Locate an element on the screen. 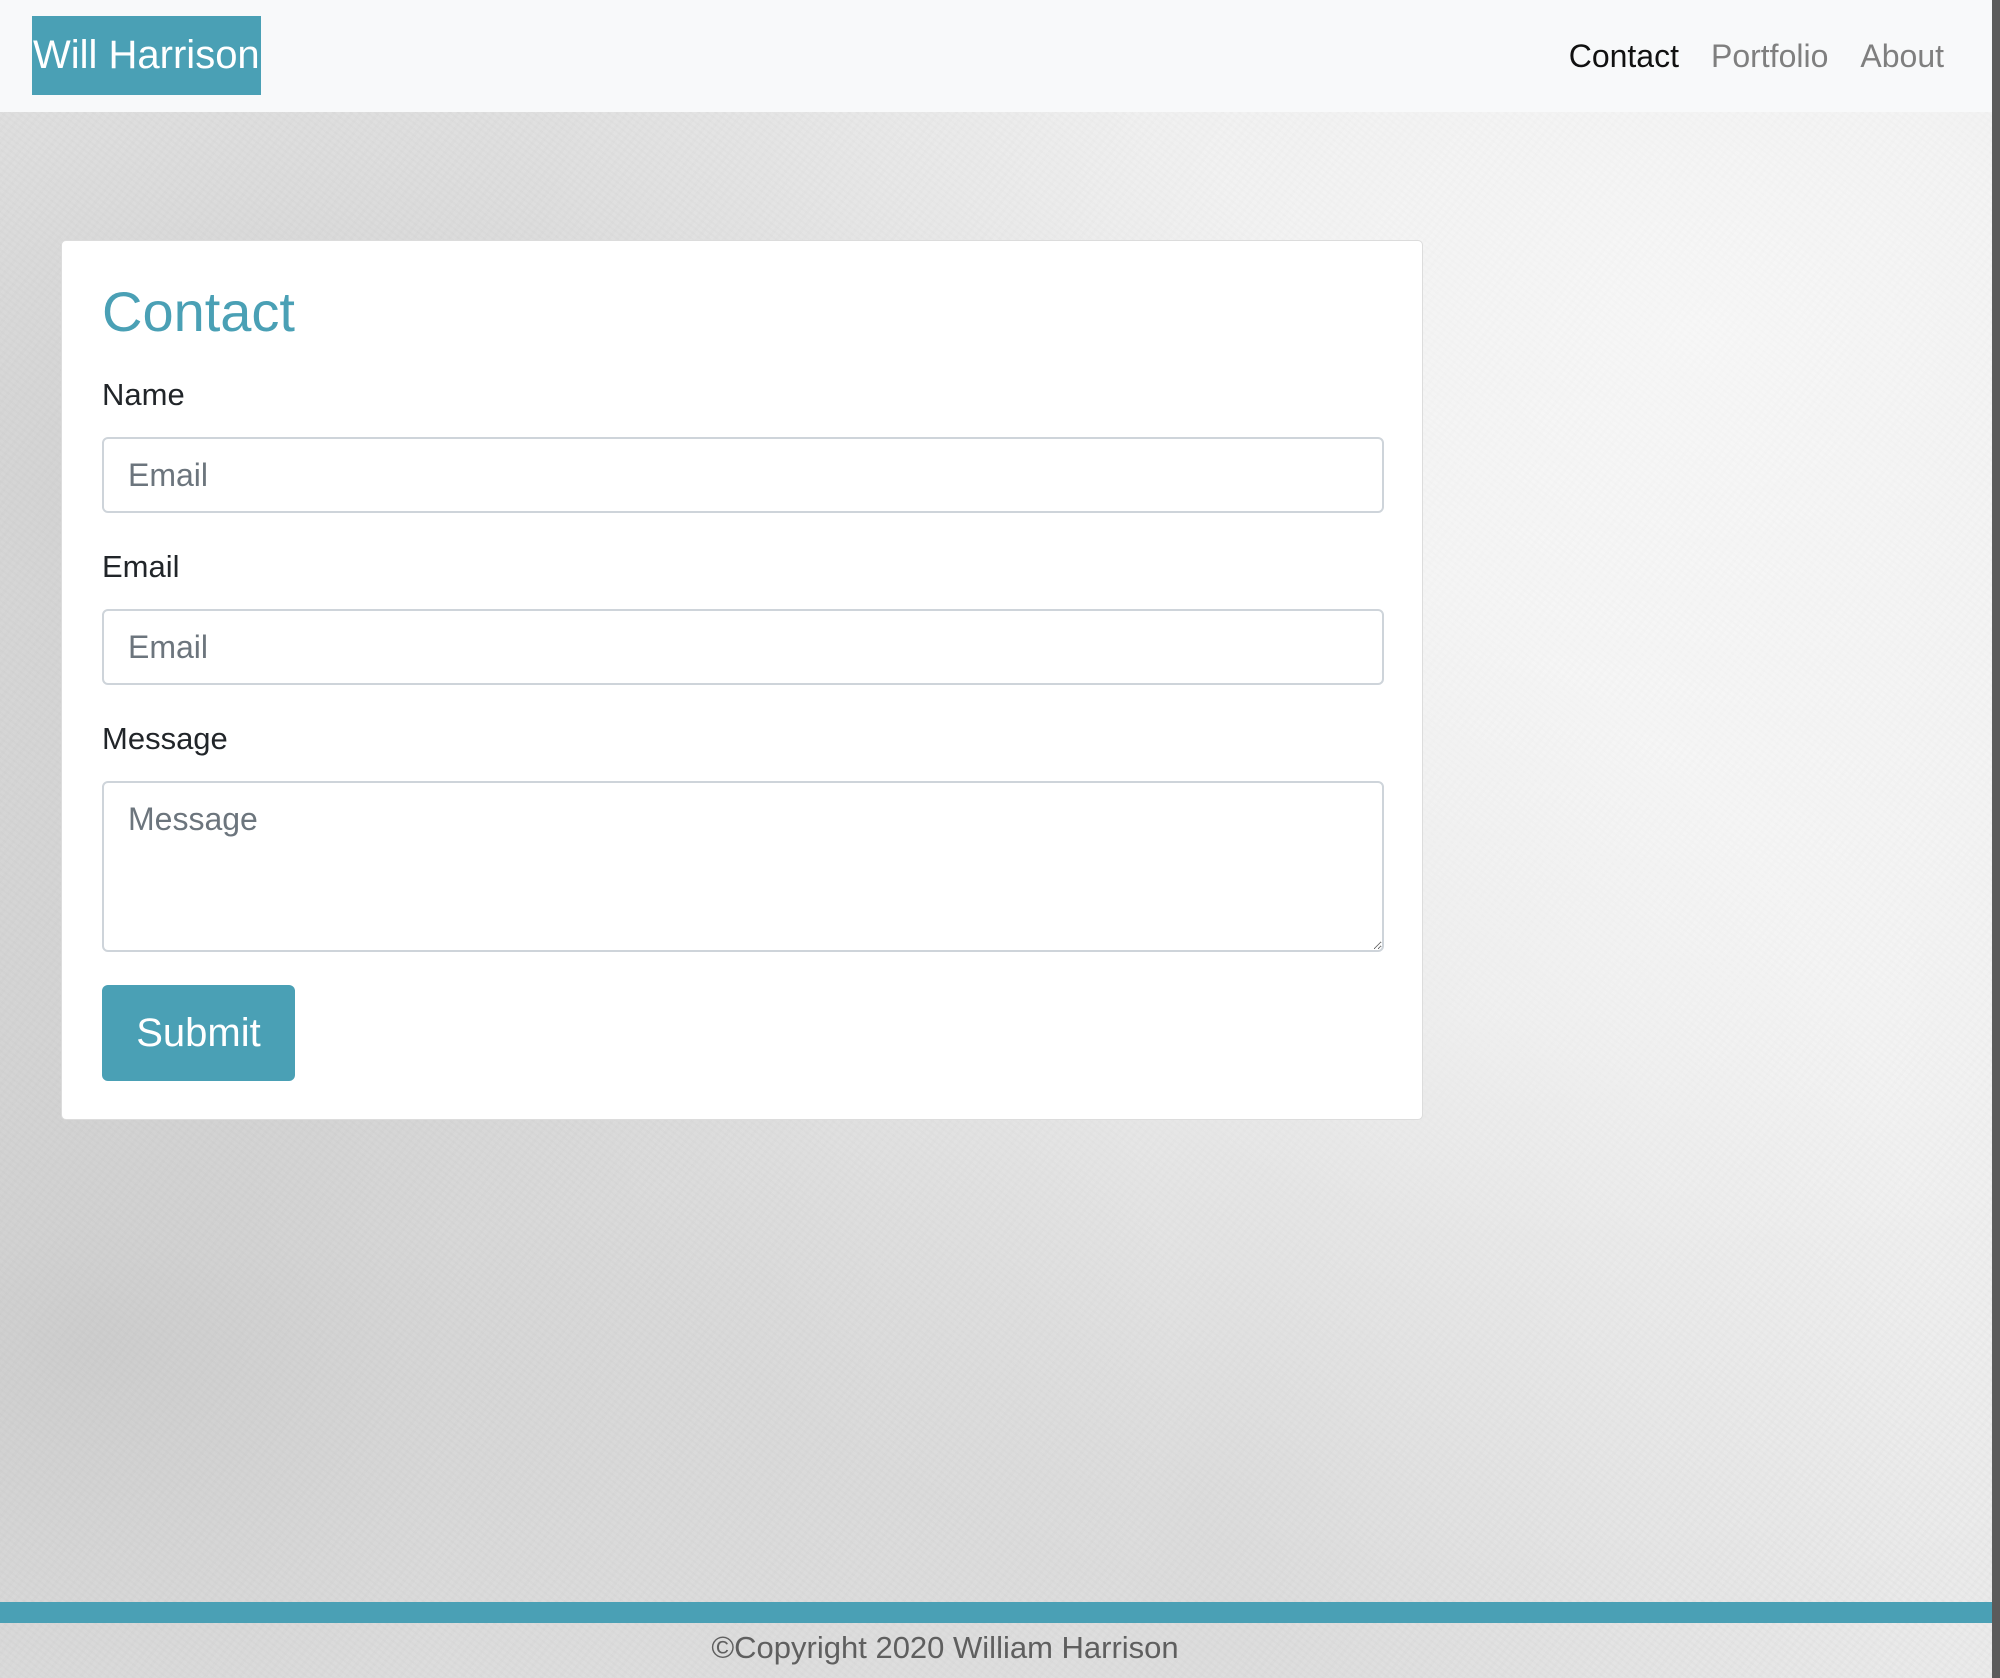 The width and height of the screenshot is (2000, 1678). footer-accent-bar is located at coordinates (996, 1612).